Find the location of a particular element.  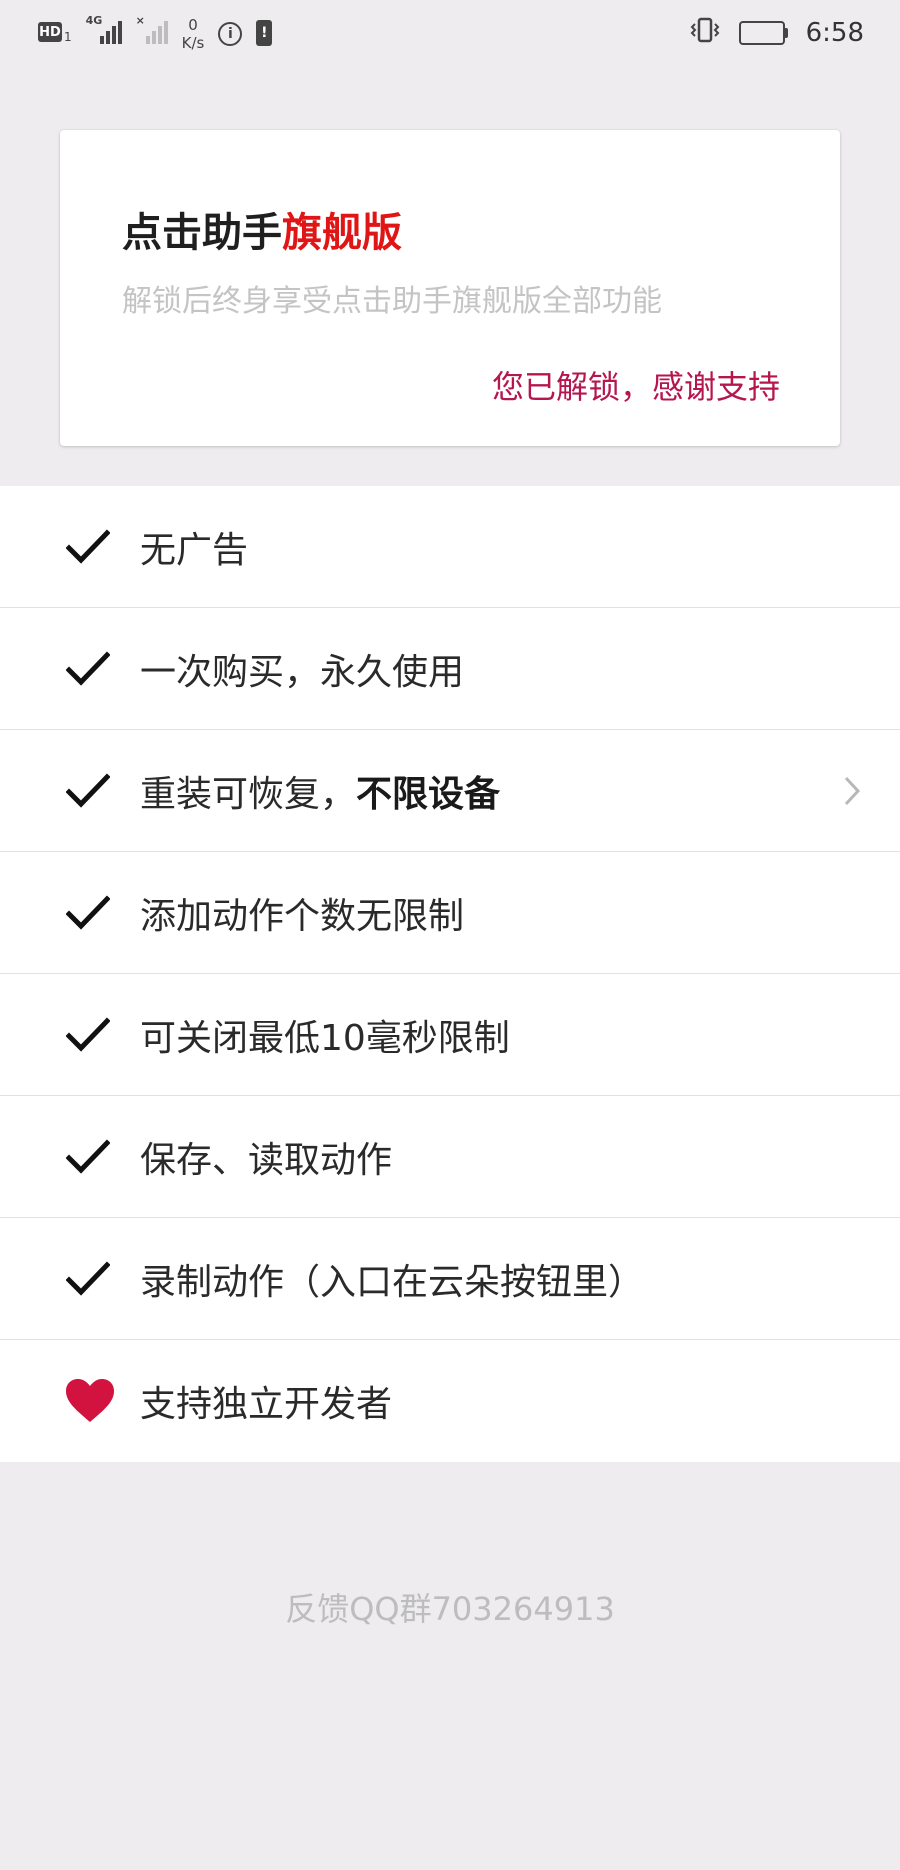

signal-4g-icon: 4G is located at coordinates (103, 29).